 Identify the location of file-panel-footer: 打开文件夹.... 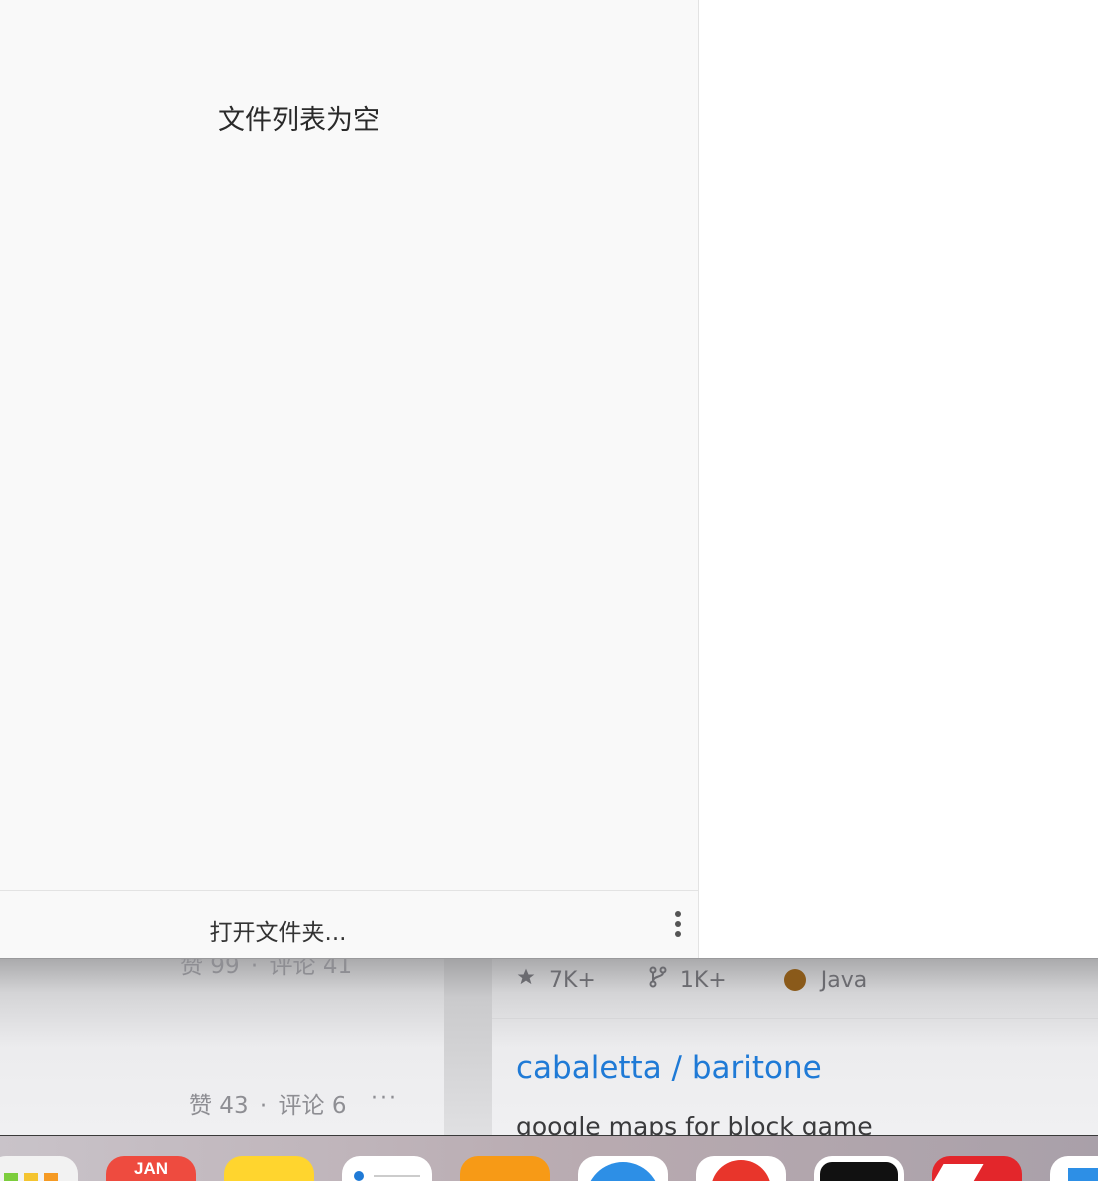
(349, 924).